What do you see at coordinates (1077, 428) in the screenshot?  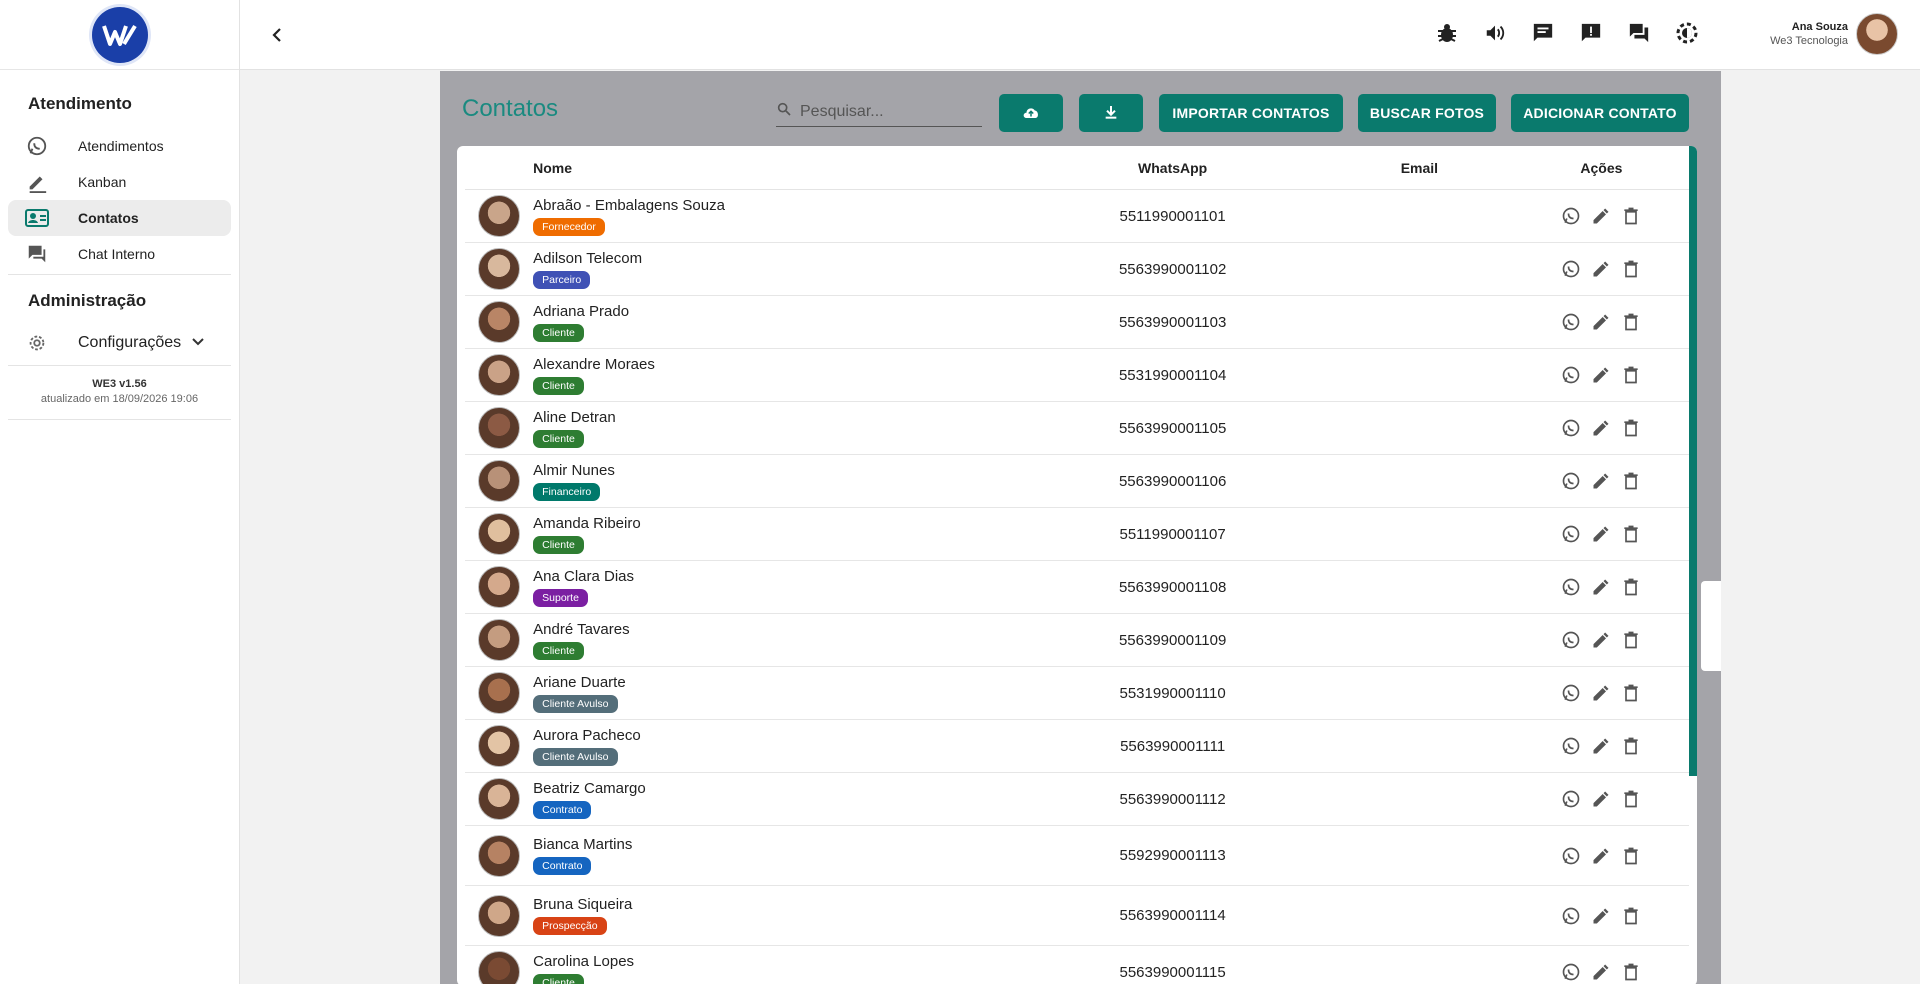 I see `table-row: Aline Detran Cliente 5563990001105` at bounding box center [1077, 428].